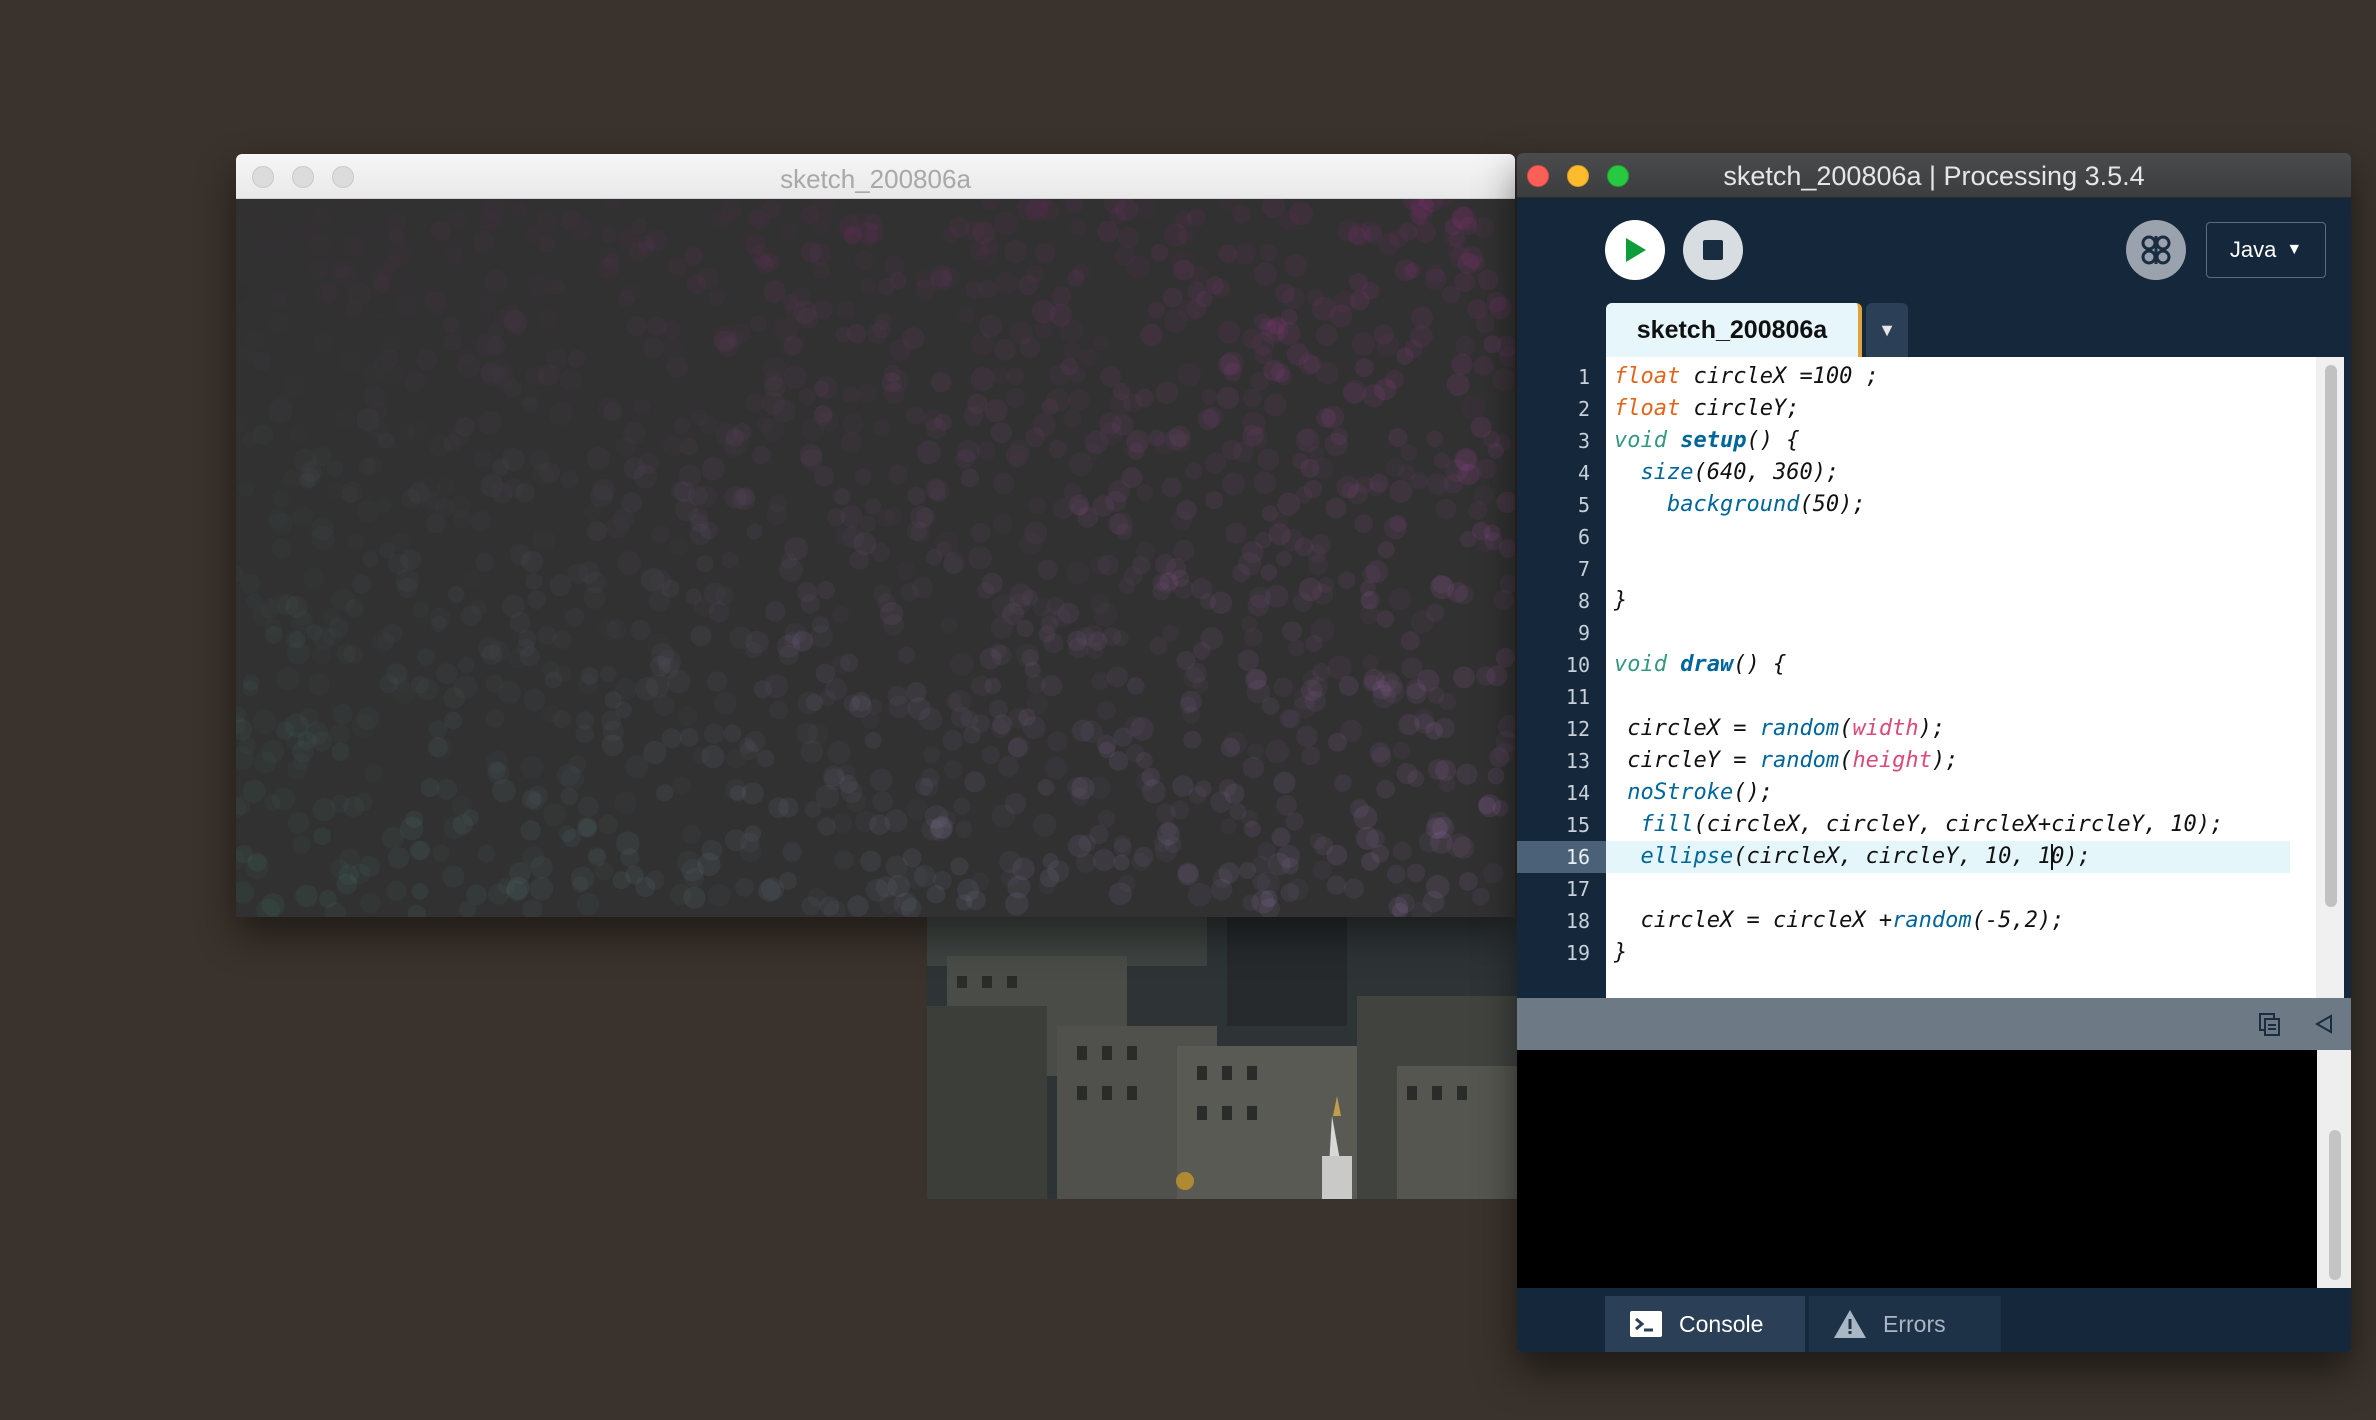  I want to click on debug-button, so click(2156, 250).